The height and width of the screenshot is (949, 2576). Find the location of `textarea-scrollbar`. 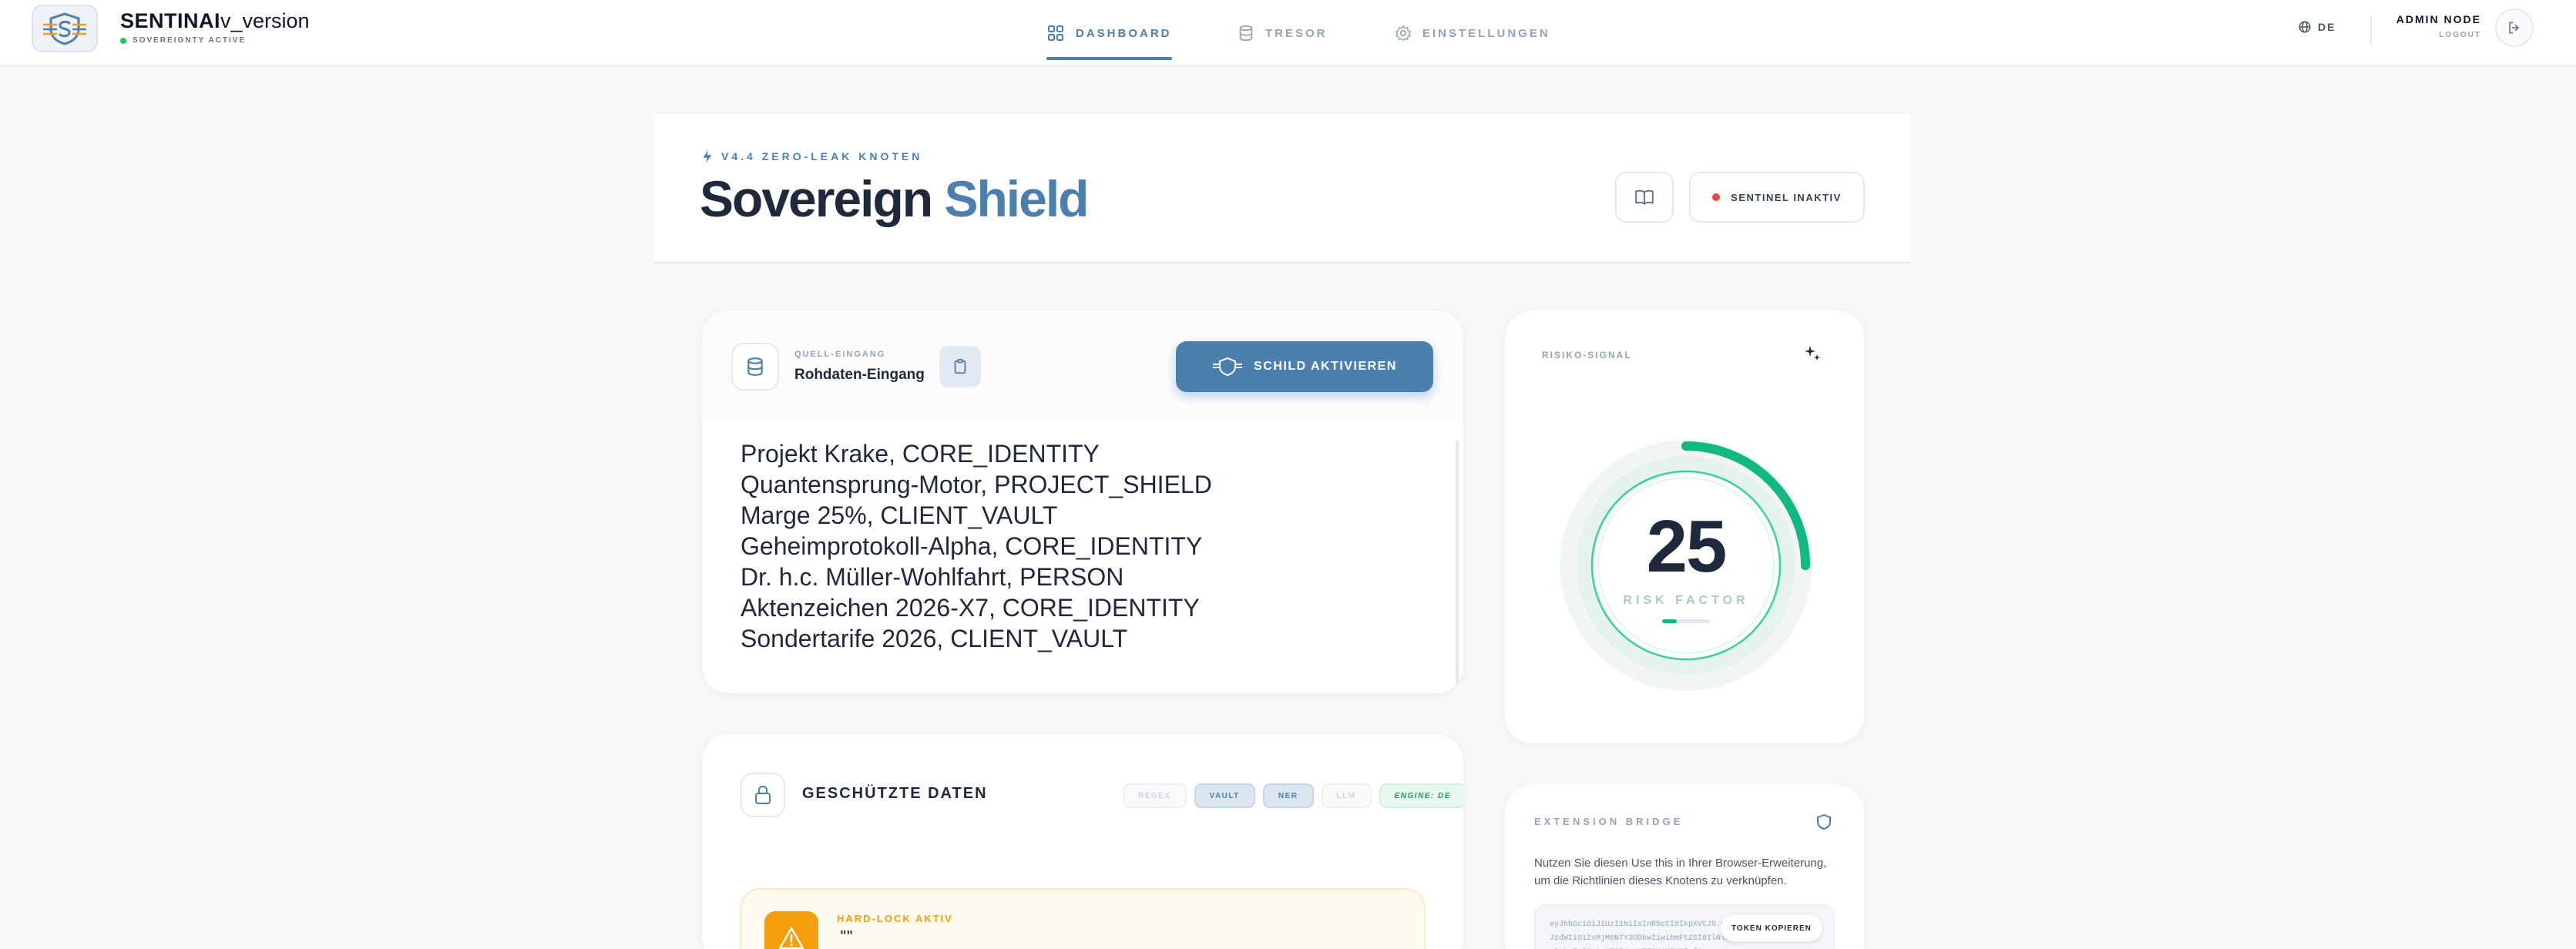

textarea-scrollbar is located at coordinates (1457, 563).